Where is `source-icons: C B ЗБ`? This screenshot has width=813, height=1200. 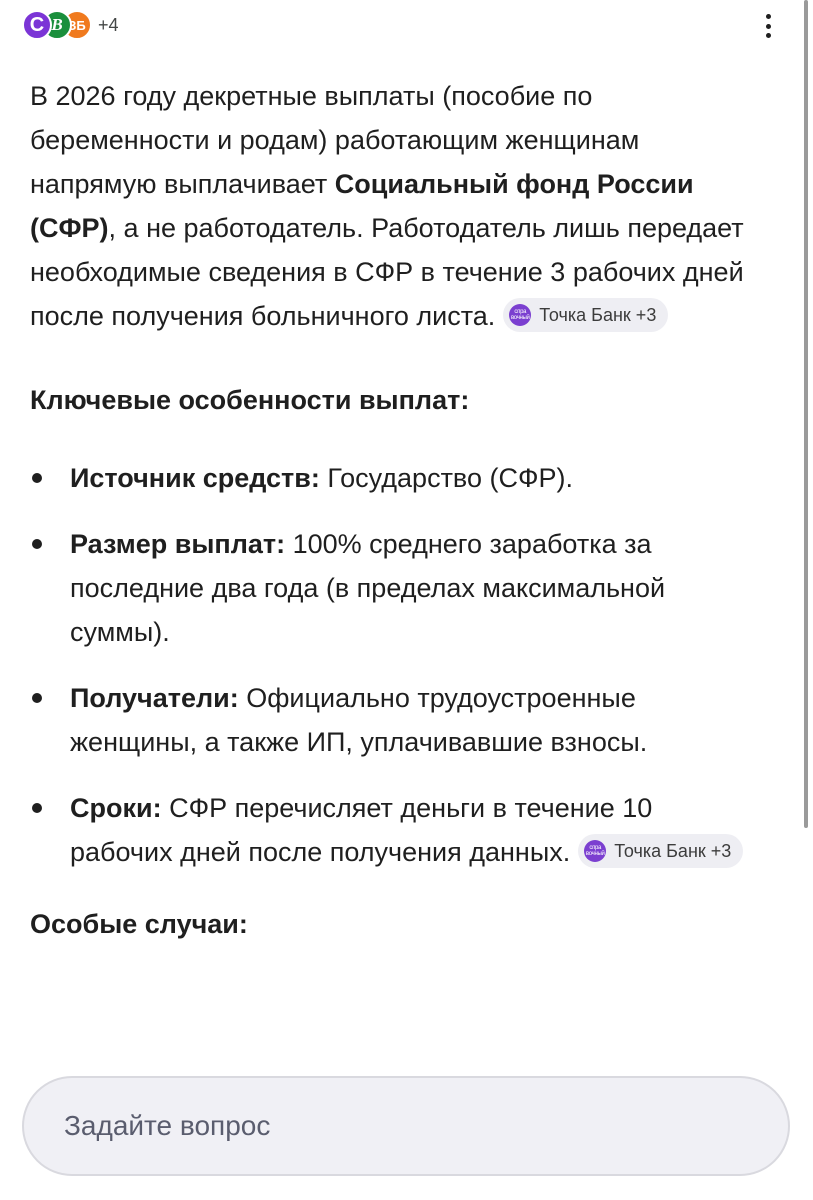
source-icons: C B ЗБ is located at coordinates (57, 25).